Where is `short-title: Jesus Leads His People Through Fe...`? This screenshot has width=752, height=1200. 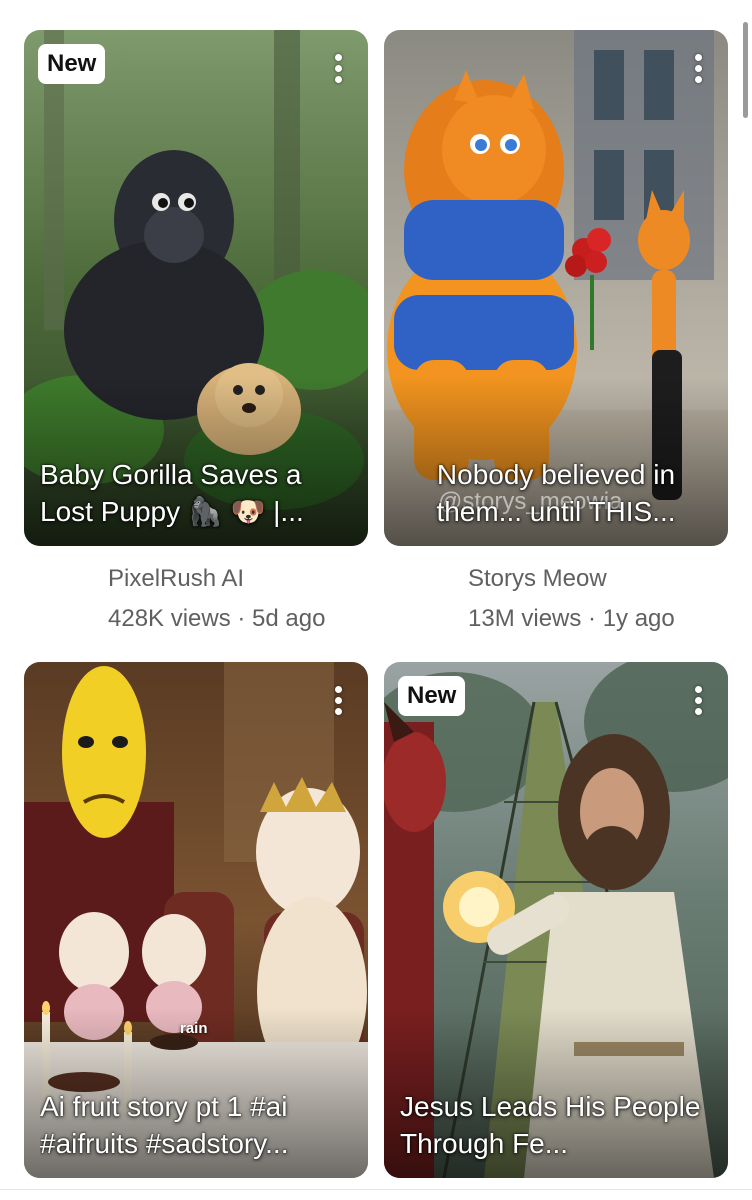
short-title: Jesus Leads His People Through Fe... is located at coordinates (550, 1125).